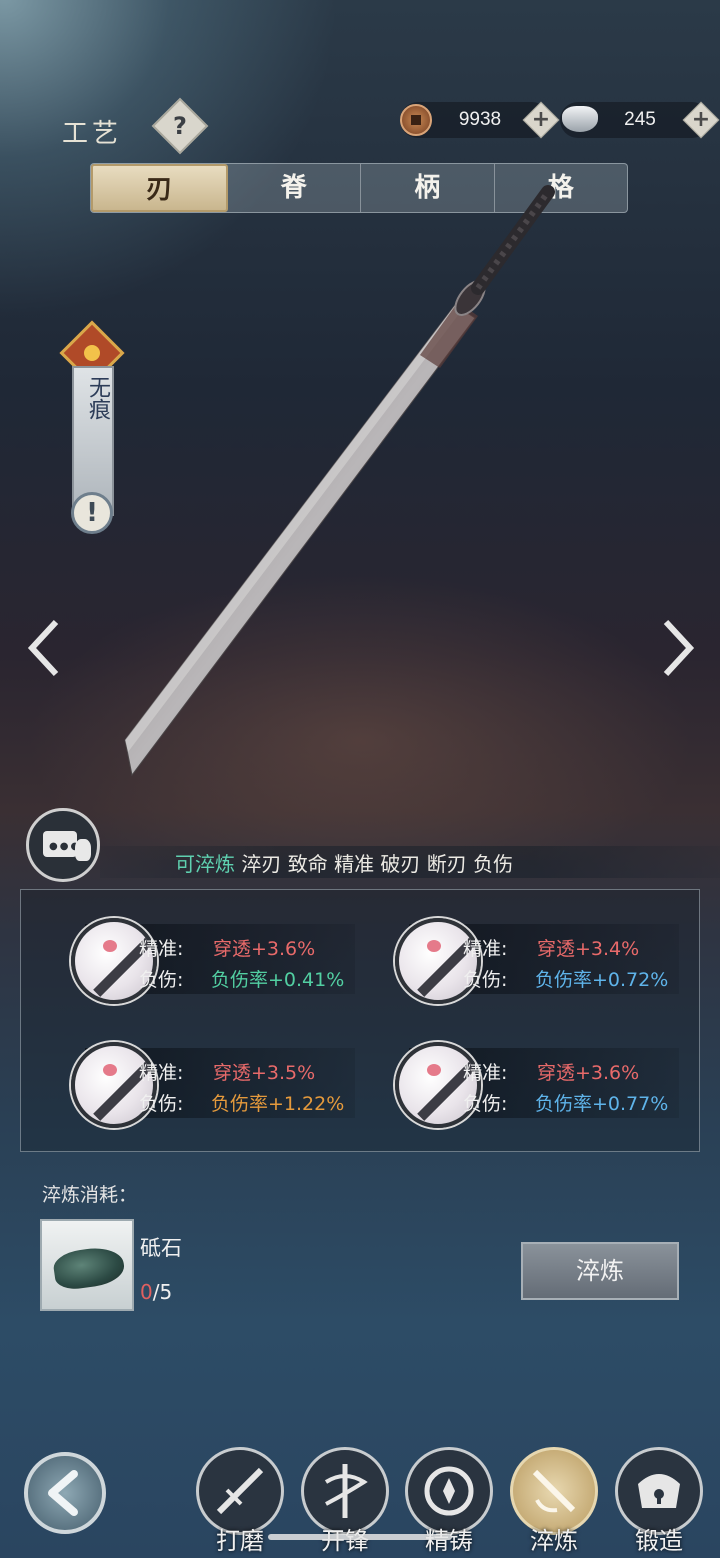 The height and width of the screenshot is (1558, 720). Describe the element at coordinates (416, 120) in the screenshot. I see `copper-coin-icon` at that location.